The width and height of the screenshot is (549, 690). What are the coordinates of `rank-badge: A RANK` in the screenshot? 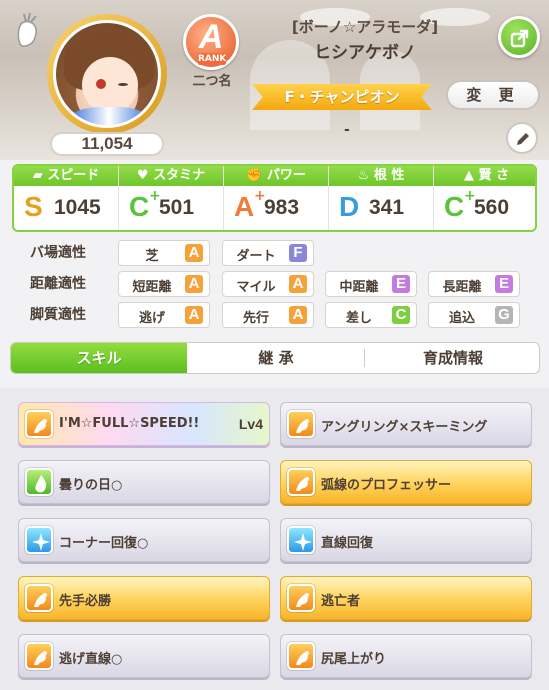 It's located at (211, 42).